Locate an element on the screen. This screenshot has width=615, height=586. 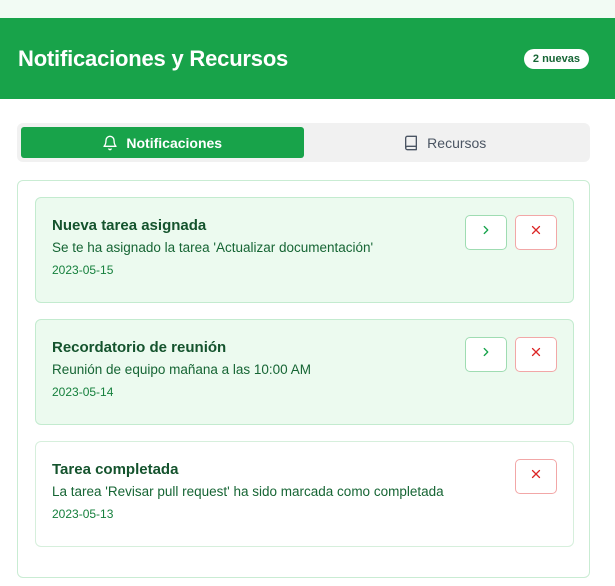
tab-notificaciones: Notificaciones is located at coordinates (162, 142).